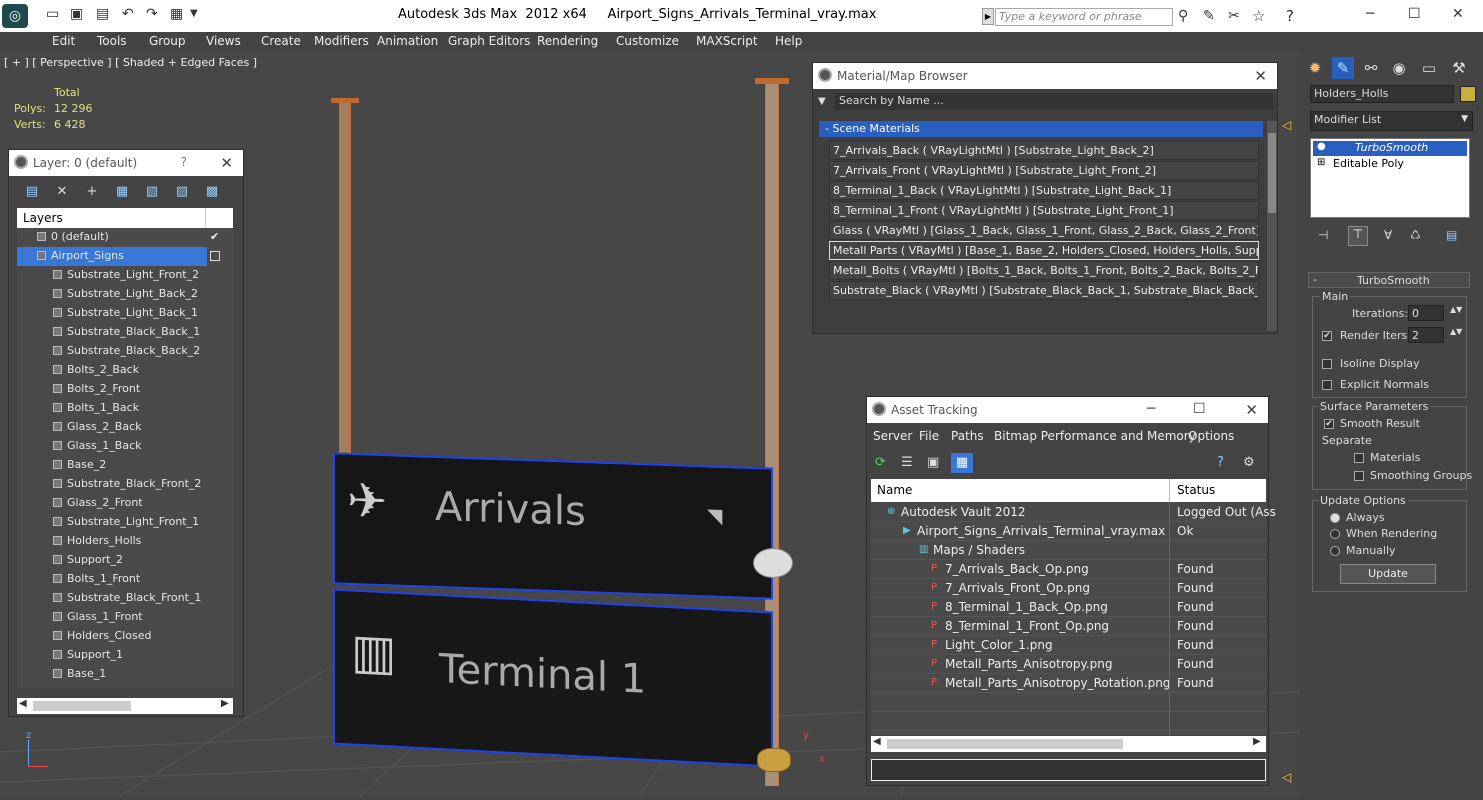  Describe the element at coordinates (125, 313) in the screenshot. I see `object-row: Substrate_Light_Back_1` at that location.